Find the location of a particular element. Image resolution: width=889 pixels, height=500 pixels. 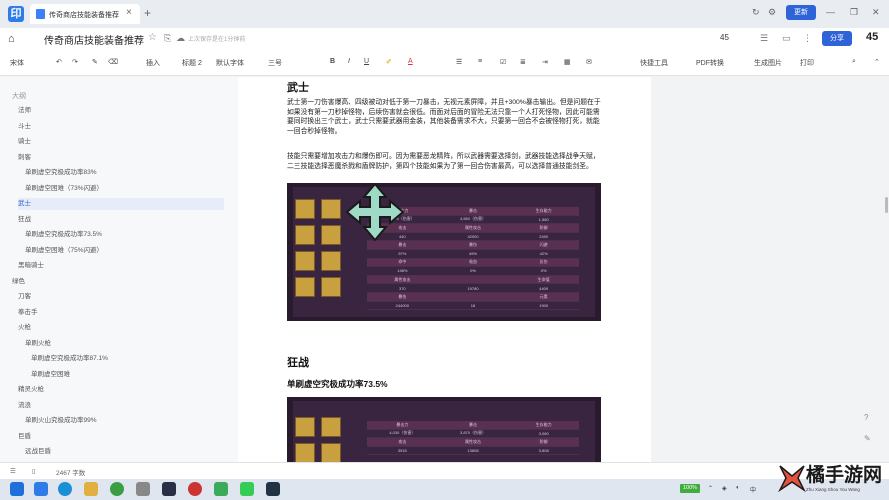

outline-item: 狂战 is located at coordinates (121, 220).